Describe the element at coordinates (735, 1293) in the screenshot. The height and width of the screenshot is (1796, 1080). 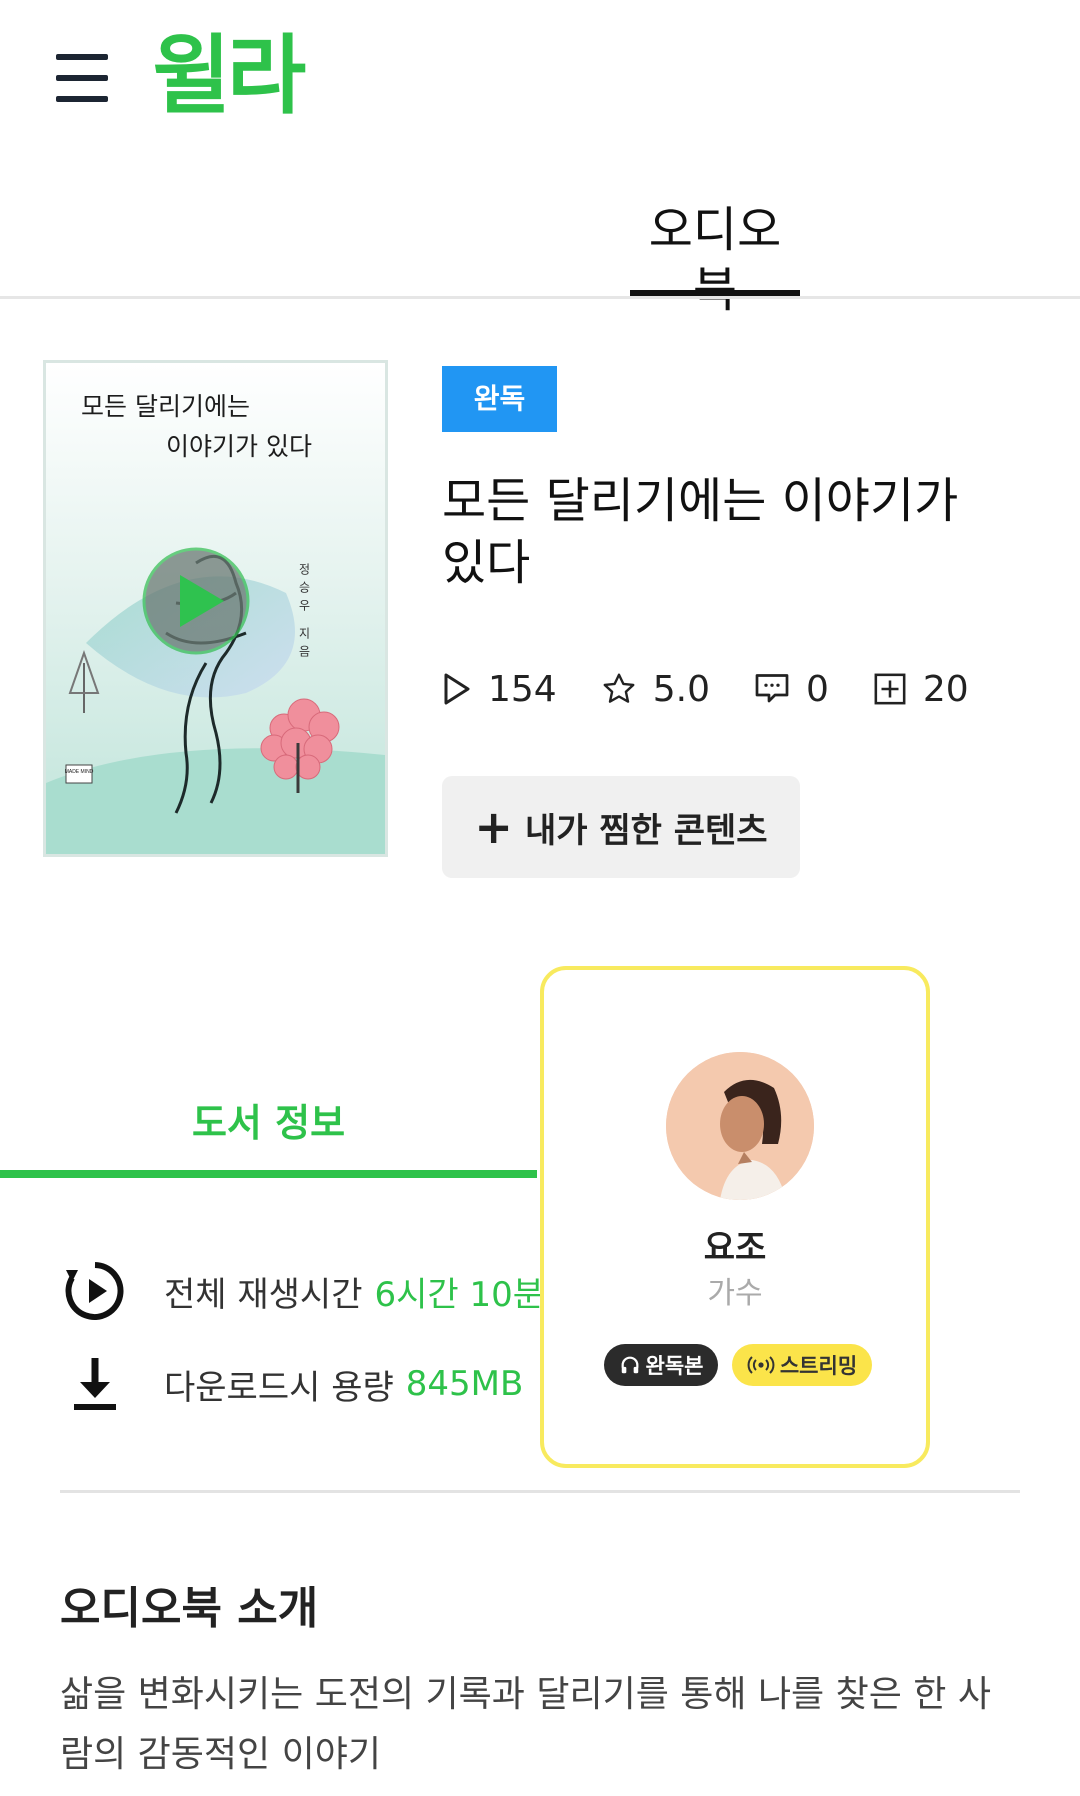
I see `narrator-role: 가수` at that location.